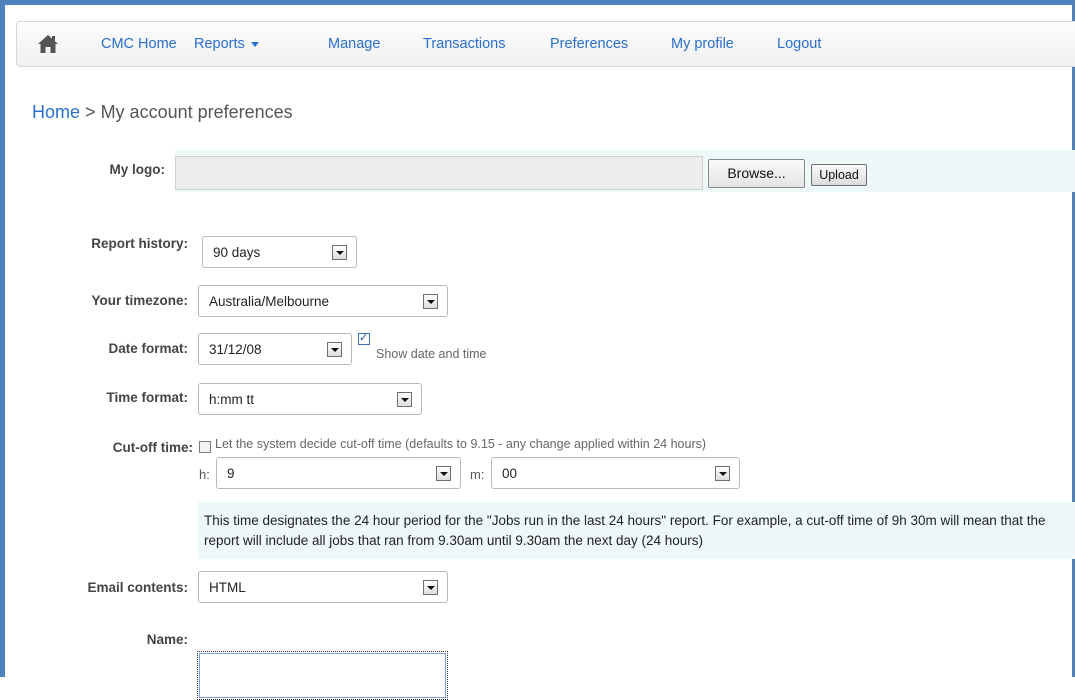 The image size is (1075, 700). Describe the element at coordinates (139, 300) in the screenshot. I see `timezone-label: Your timezone:` at that location.